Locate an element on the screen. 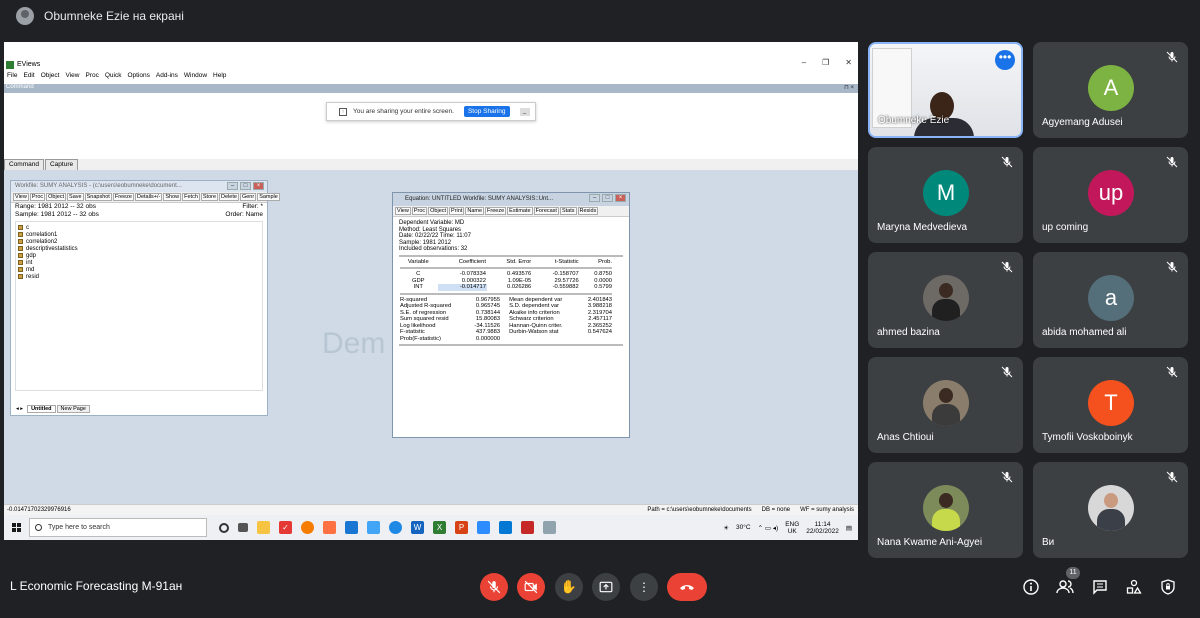 Image resolution: width=1200 pixels, height=618 pixels. wf-view-button: View is located at coordinates (21, 197).